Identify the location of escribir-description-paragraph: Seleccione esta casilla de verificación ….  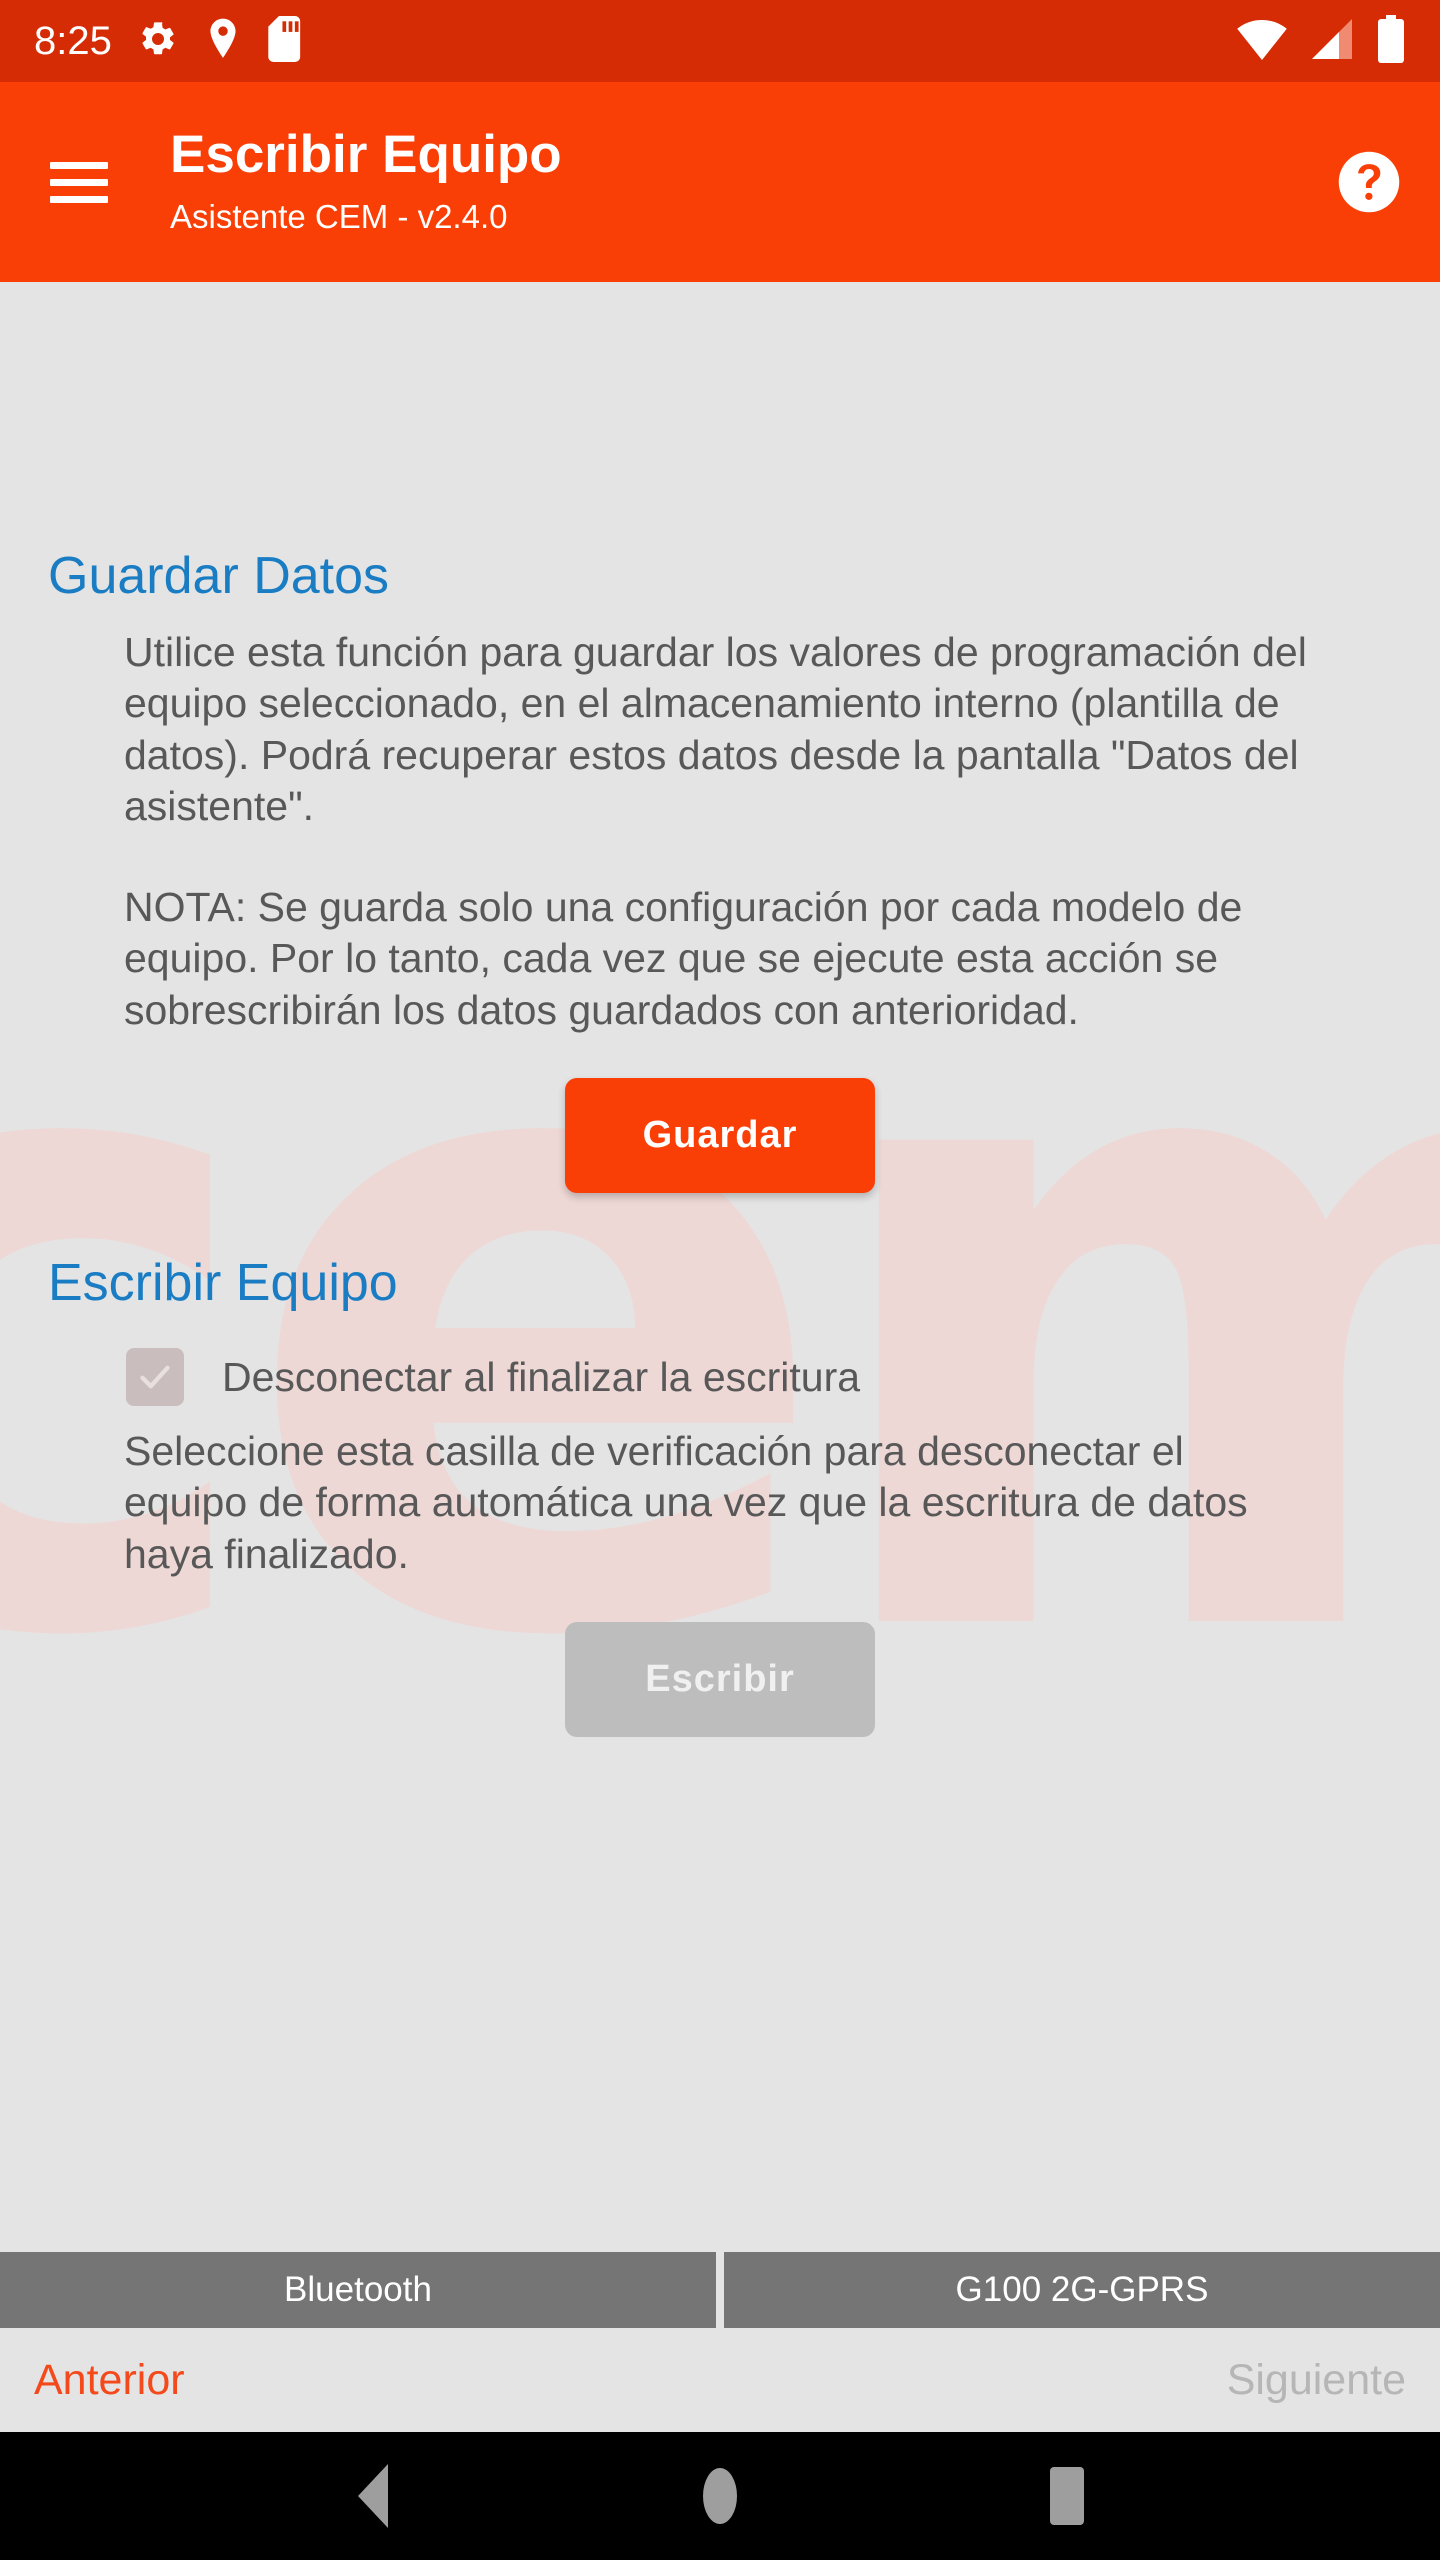
(686, 1502).